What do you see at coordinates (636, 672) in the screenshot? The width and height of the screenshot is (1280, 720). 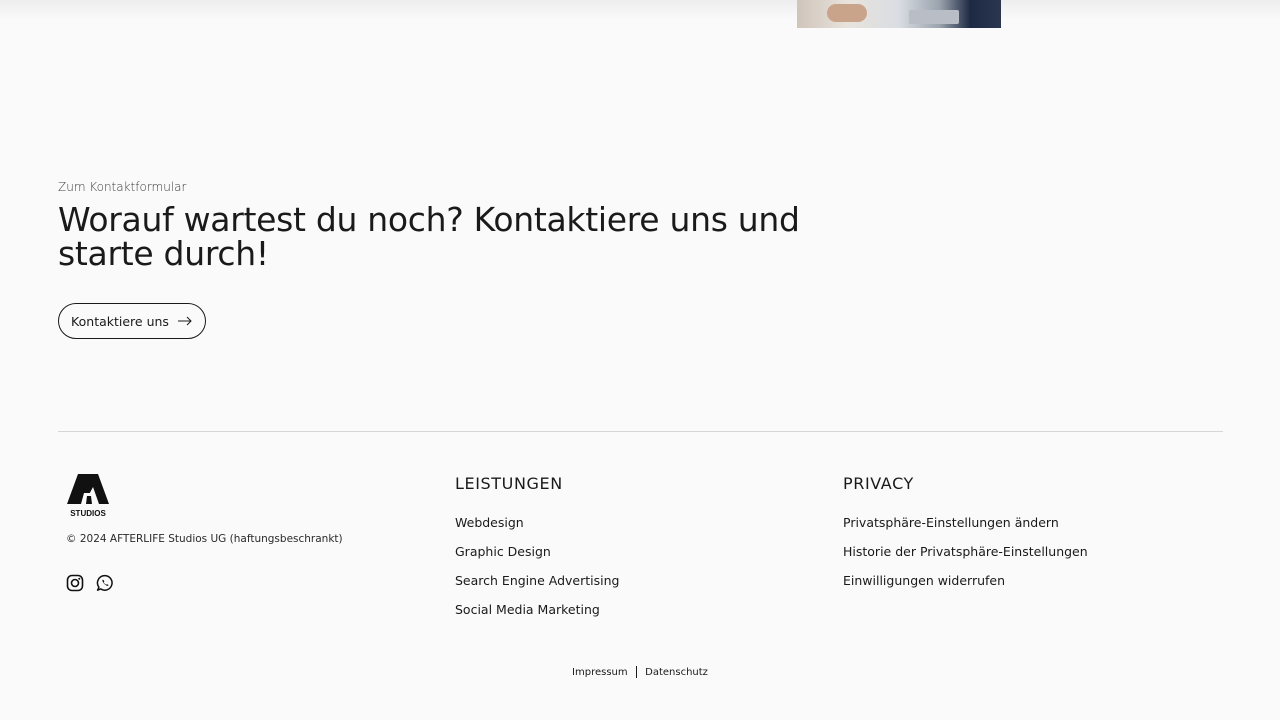 I see `legal-separator` at bounding box center [636, 672].